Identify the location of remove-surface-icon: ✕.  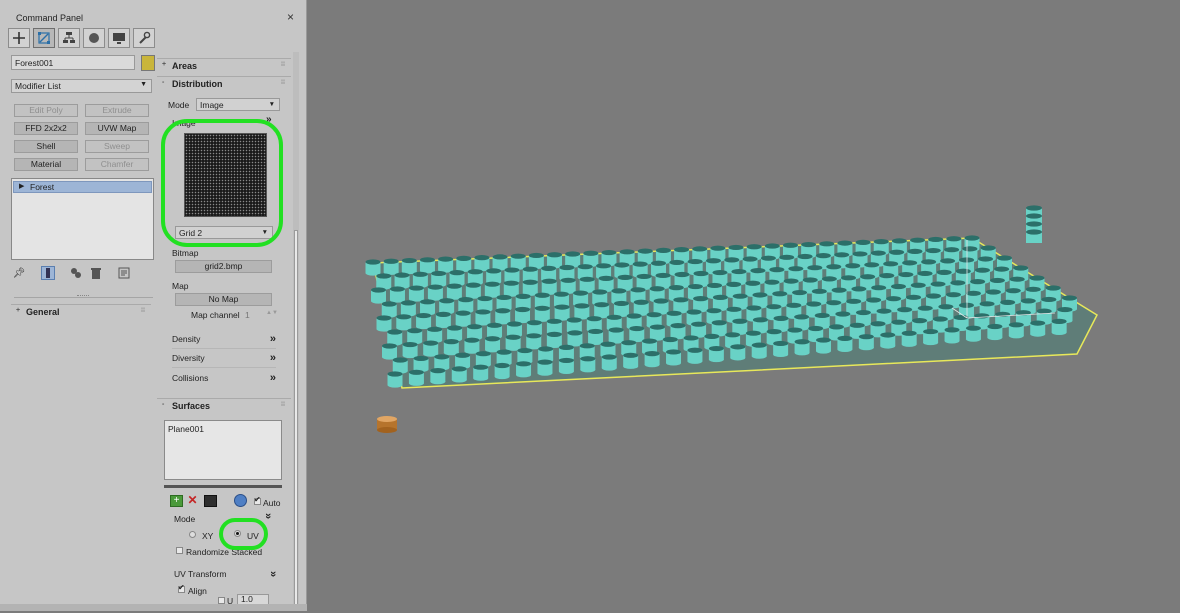
(192, 500).